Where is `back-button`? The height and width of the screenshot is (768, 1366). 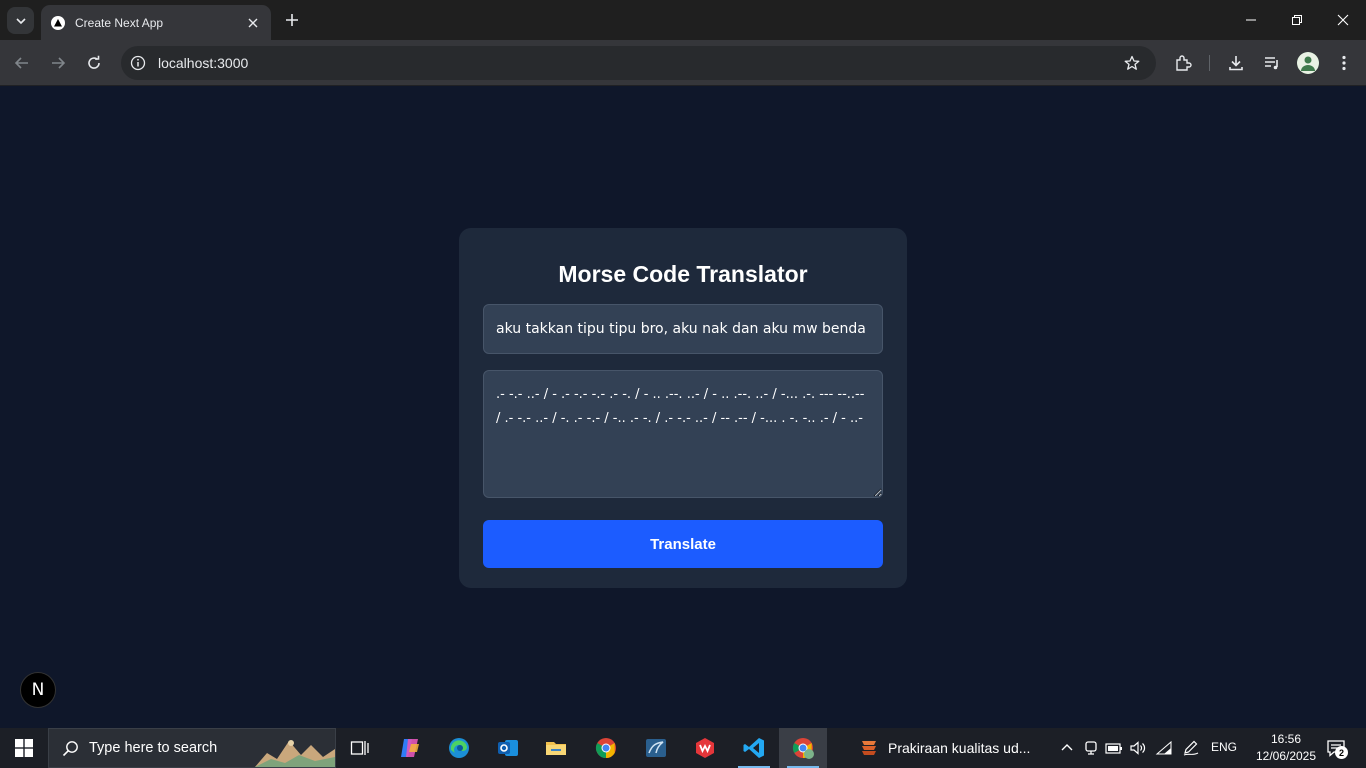
back-button is located at coordinates (22, 63).